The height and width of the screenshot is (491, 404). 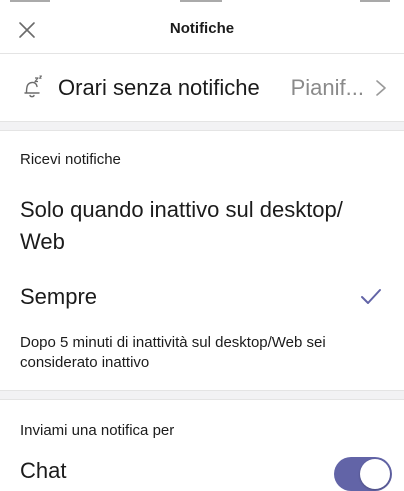 I want to click on signal-icon, so click(x=30, y=1).